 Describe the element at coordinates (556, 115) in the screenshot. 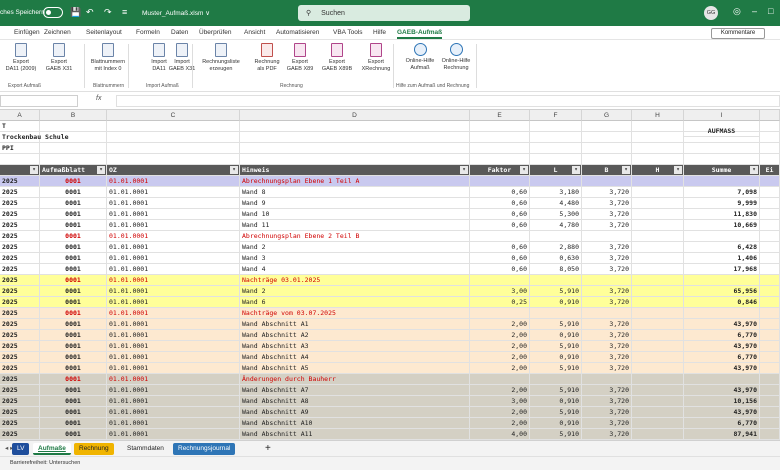

I see `column-header-F: F` at that location.